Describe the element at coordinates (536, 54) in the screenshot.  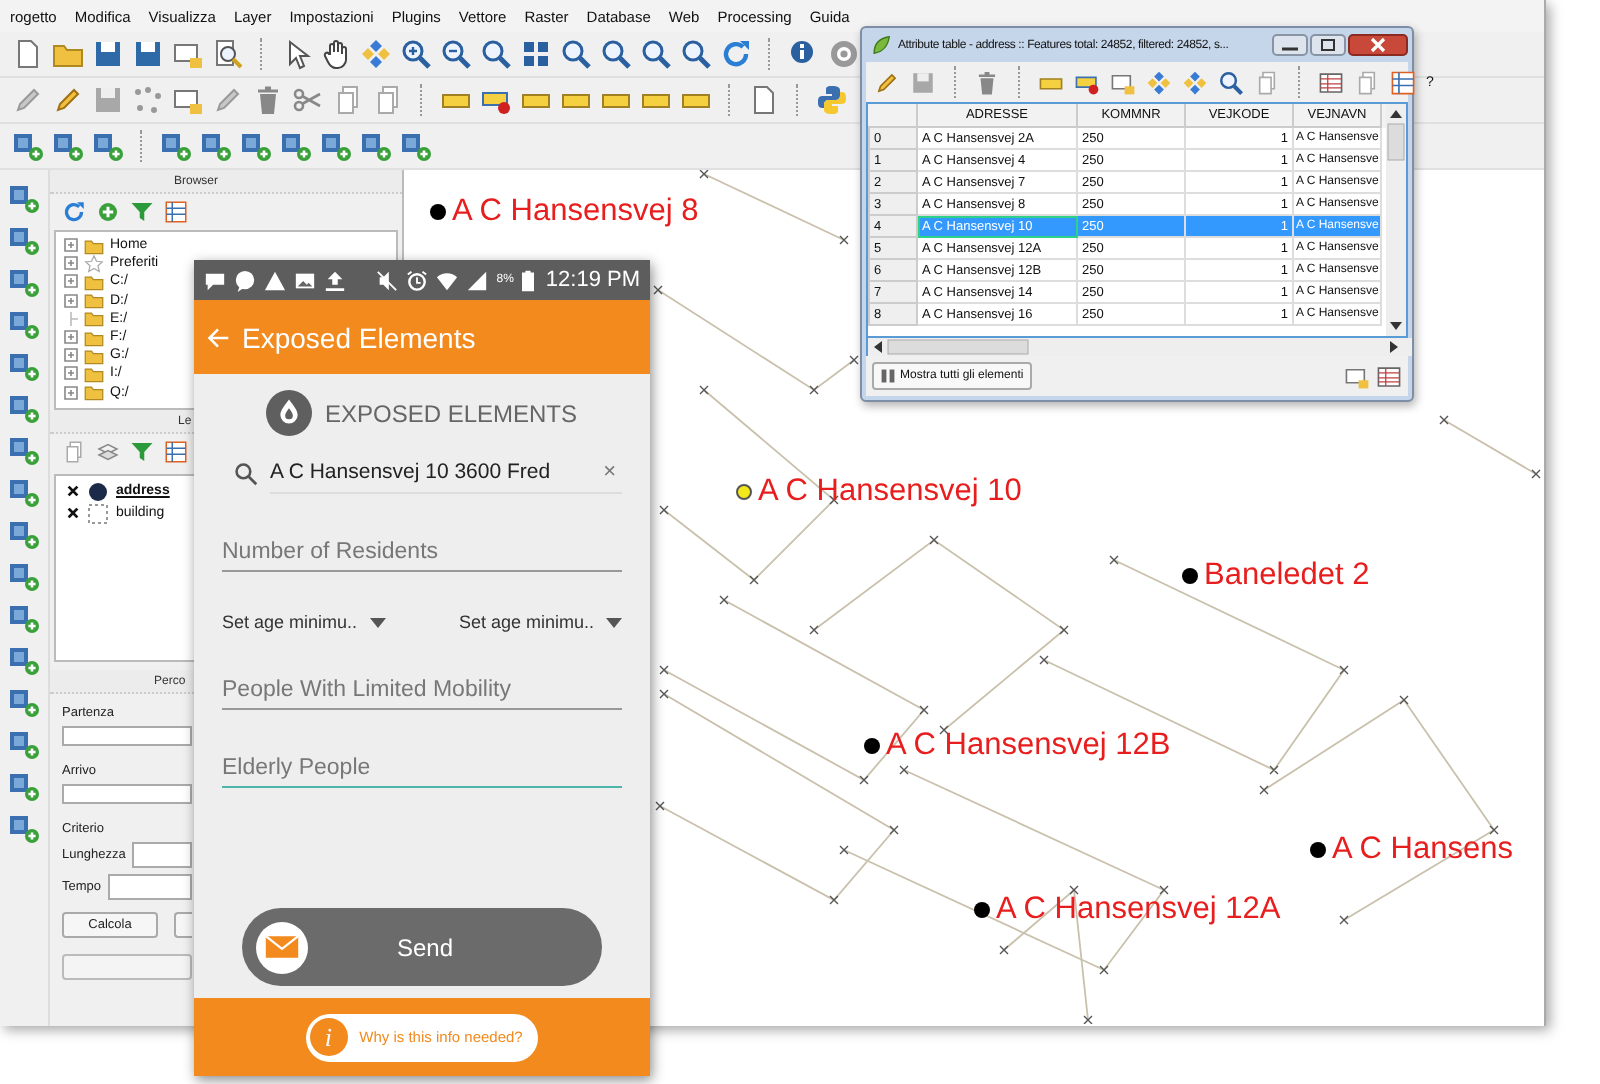
I see `four-squares-icon` at that location.